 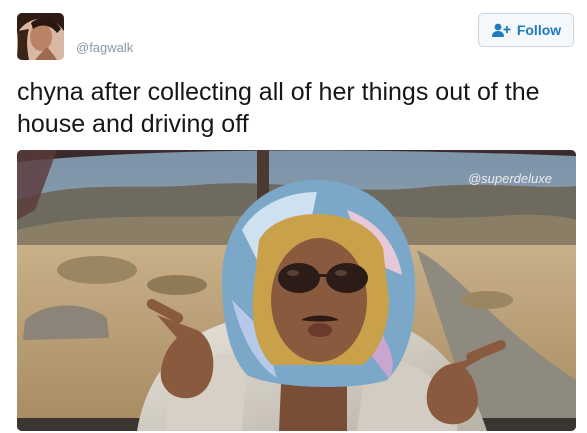 I want to click on follow-button: Follow, so click(x=526, y=30).